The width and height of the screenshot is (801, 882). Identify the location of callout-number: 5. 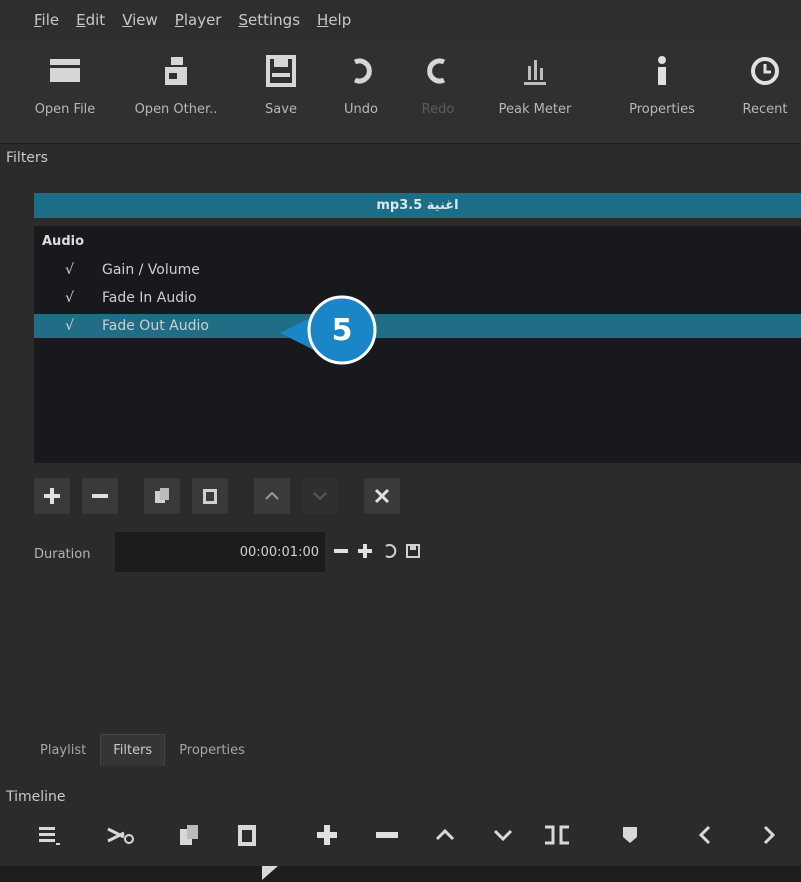
(342, 330).